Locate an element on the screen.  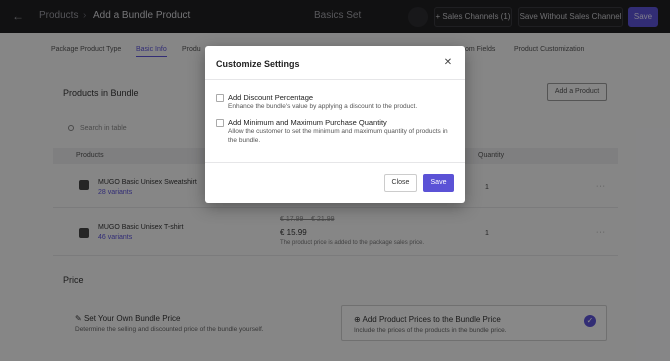
modal-save-button: Save is located at coordinates (438, 183).